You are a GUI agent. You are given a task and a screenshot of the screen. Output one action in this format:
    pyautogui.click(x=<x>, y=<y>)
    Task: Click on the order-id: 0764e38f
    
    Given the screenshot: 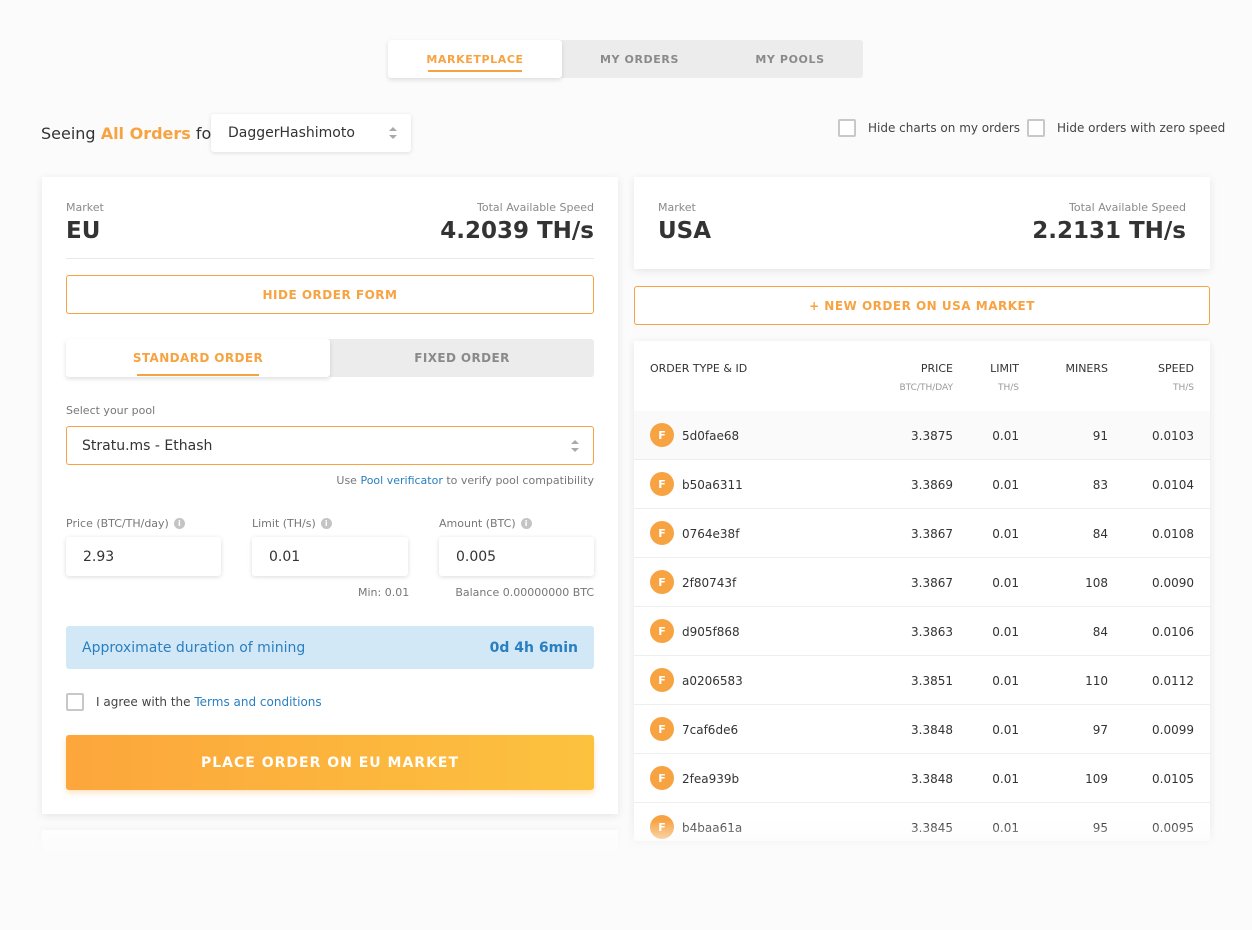 What is the action you would take?
    pyautogui.click(x=710, y=534)
    